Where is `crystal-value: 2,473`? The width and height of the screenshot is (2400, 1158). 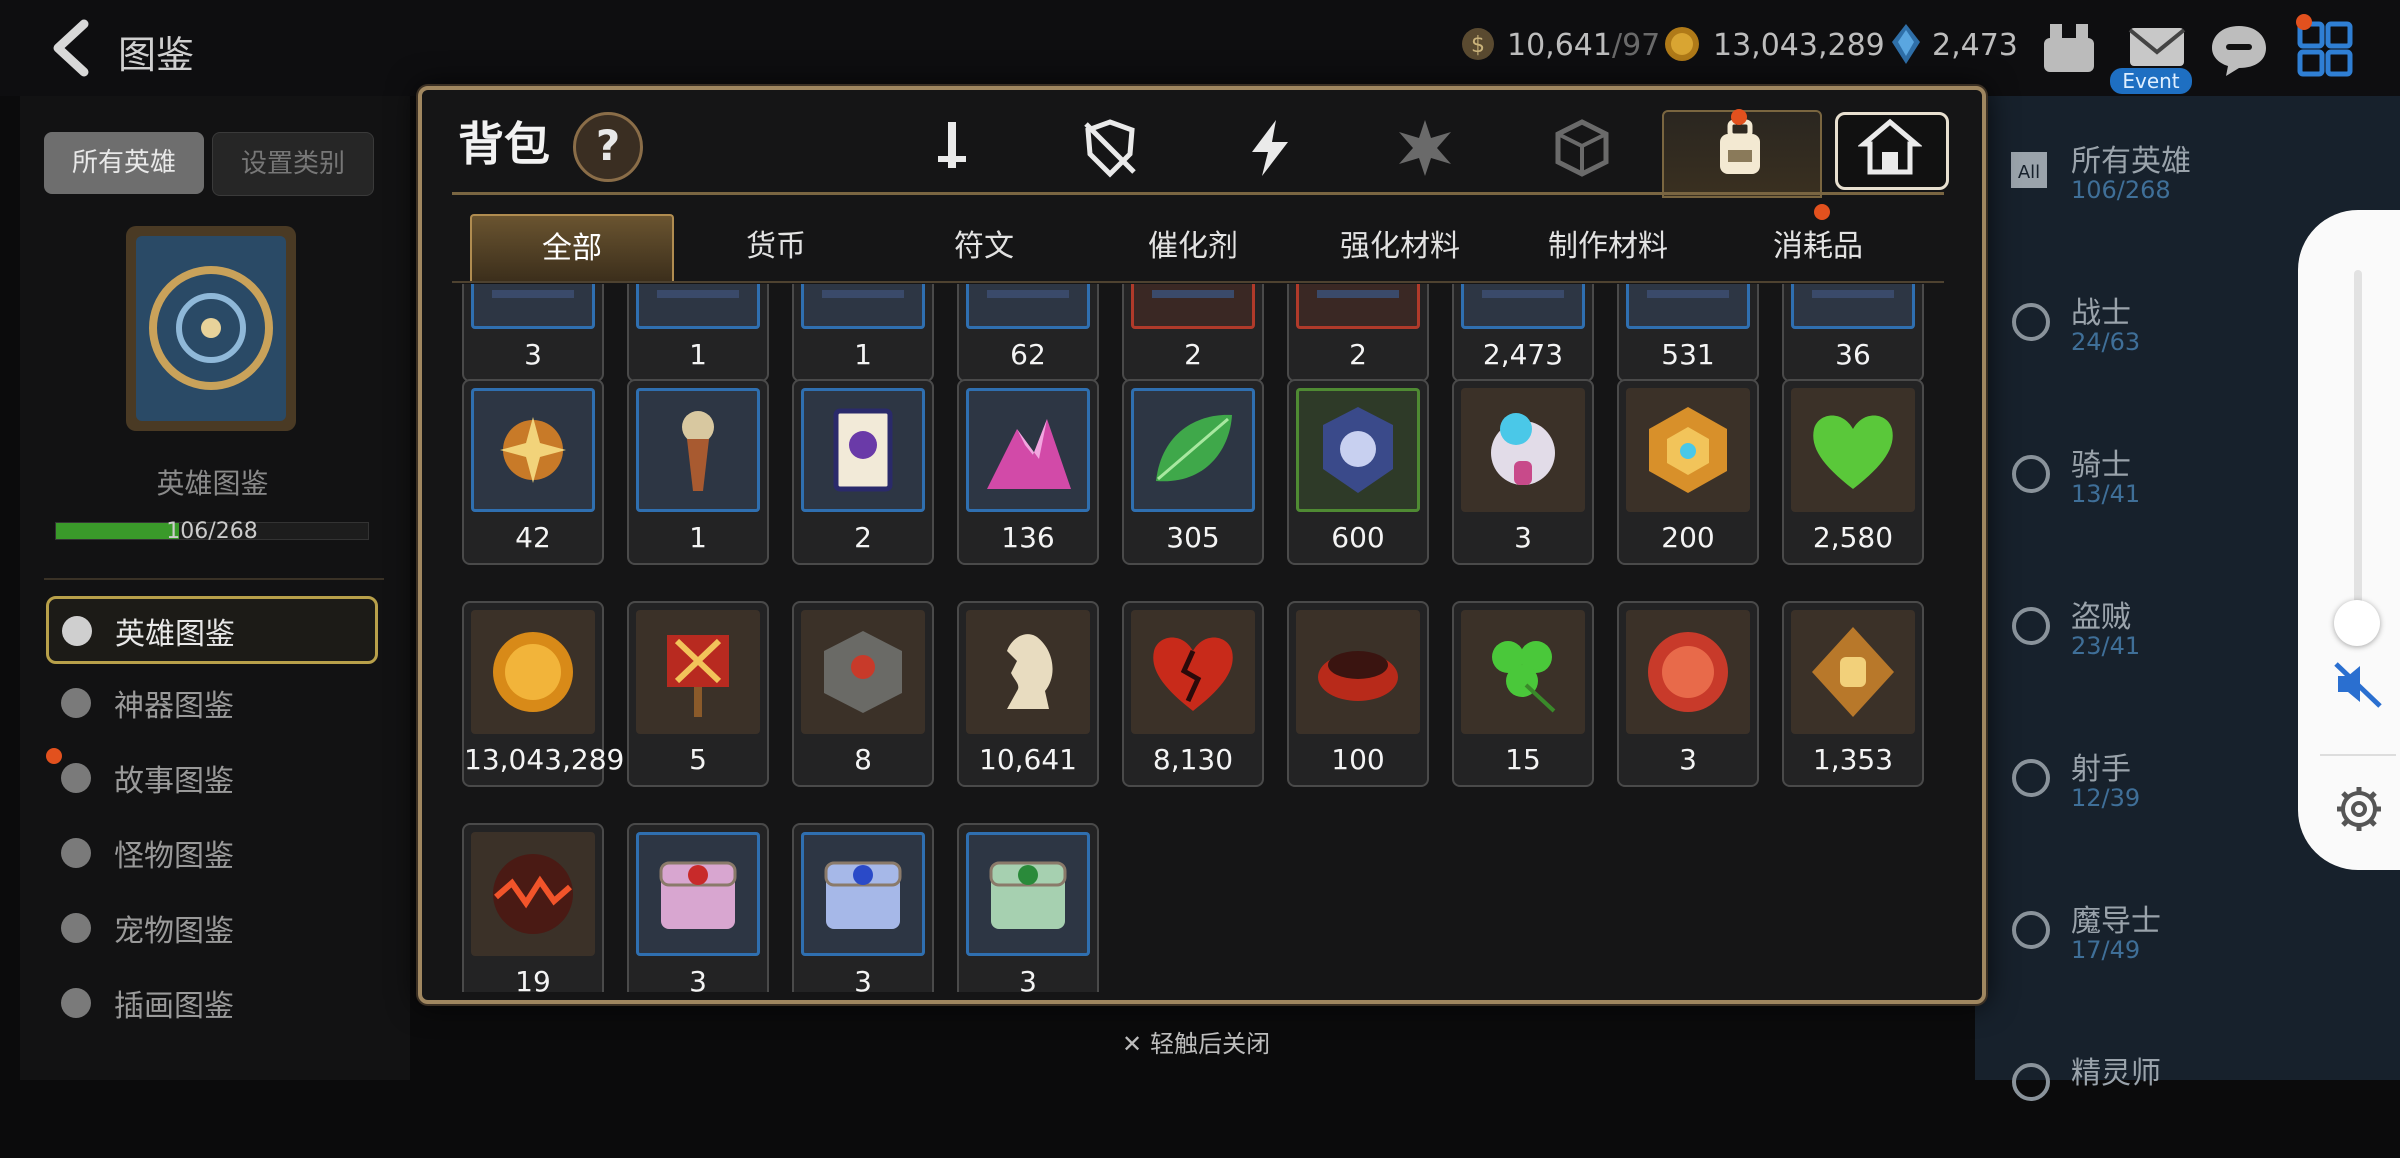
crystal-value: 2,473 is located at coordinates (1975, 45).